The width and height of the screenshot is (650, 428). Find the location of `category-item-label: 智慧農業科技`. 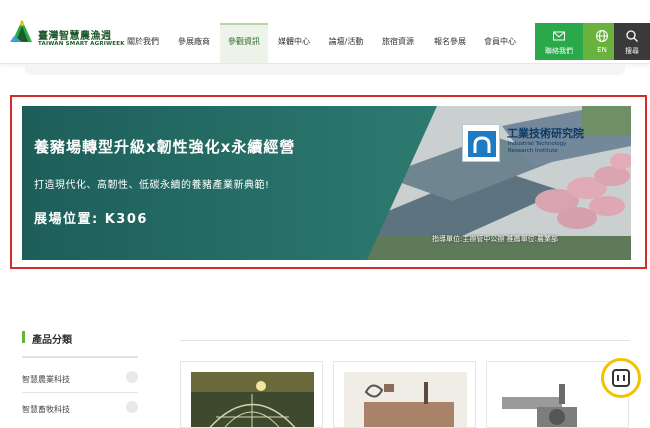

category-item-label: 智慧農業科技 is located at coordinates (46, 379).